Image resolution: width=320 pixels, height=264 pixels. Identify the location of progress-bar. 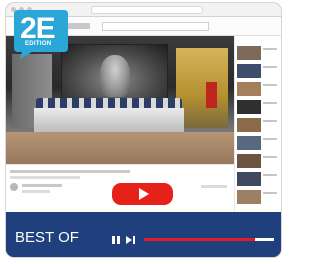
(209, 239).